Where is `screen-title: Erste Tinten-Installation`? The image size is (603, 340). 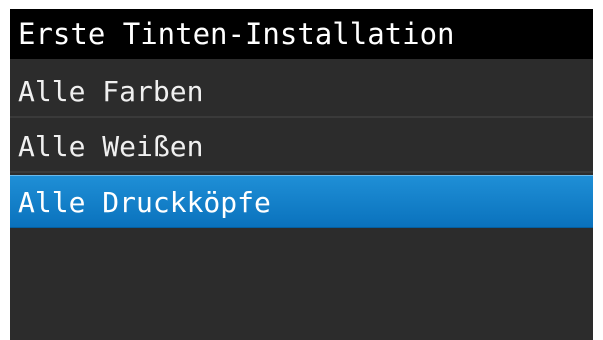 screen-title: Erste Tinten-Installation is located at coordinates (301, 34).